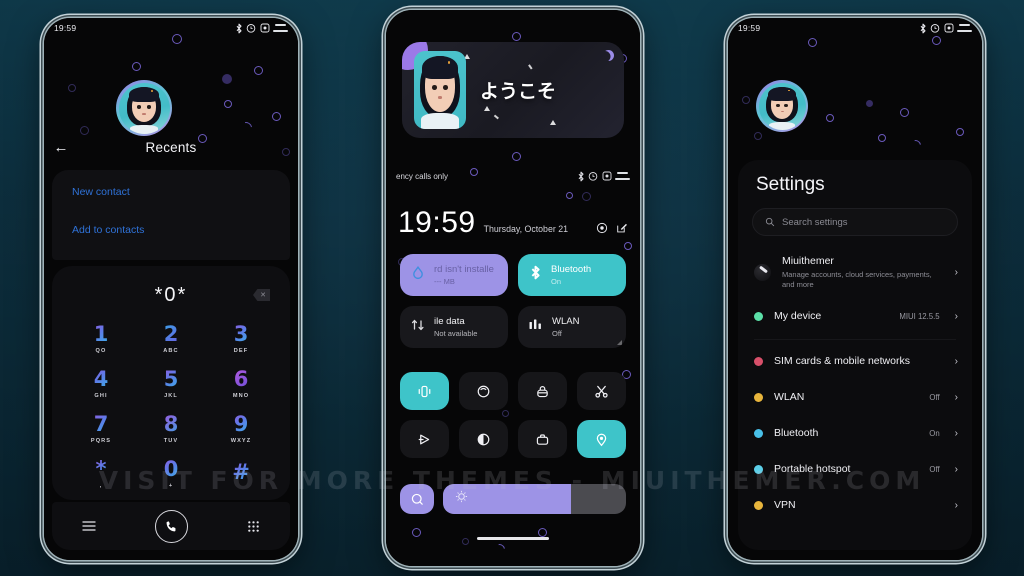  What do you see at coordinates (842, 361) in the screenshot?
I see `settings-row-label: SIM cards & mobile networks` at bounding box center [842, 361].